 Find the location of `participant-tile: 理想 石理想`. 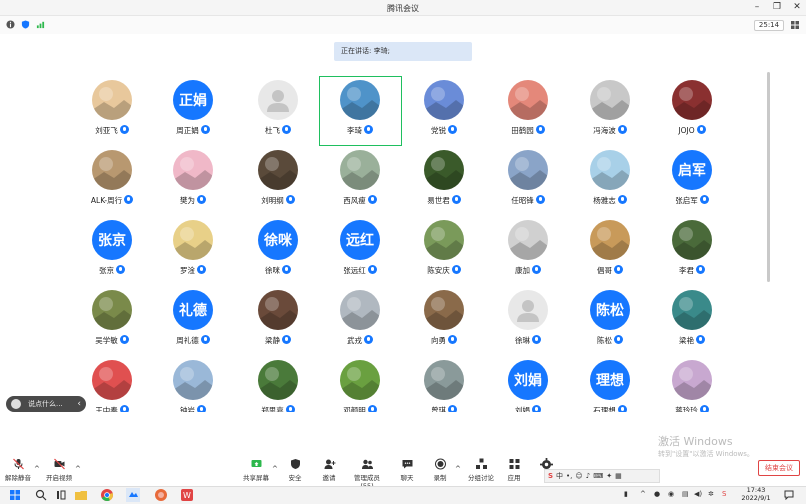

participant-tile: 理想 石理想 is located at coordinates (610, 384).